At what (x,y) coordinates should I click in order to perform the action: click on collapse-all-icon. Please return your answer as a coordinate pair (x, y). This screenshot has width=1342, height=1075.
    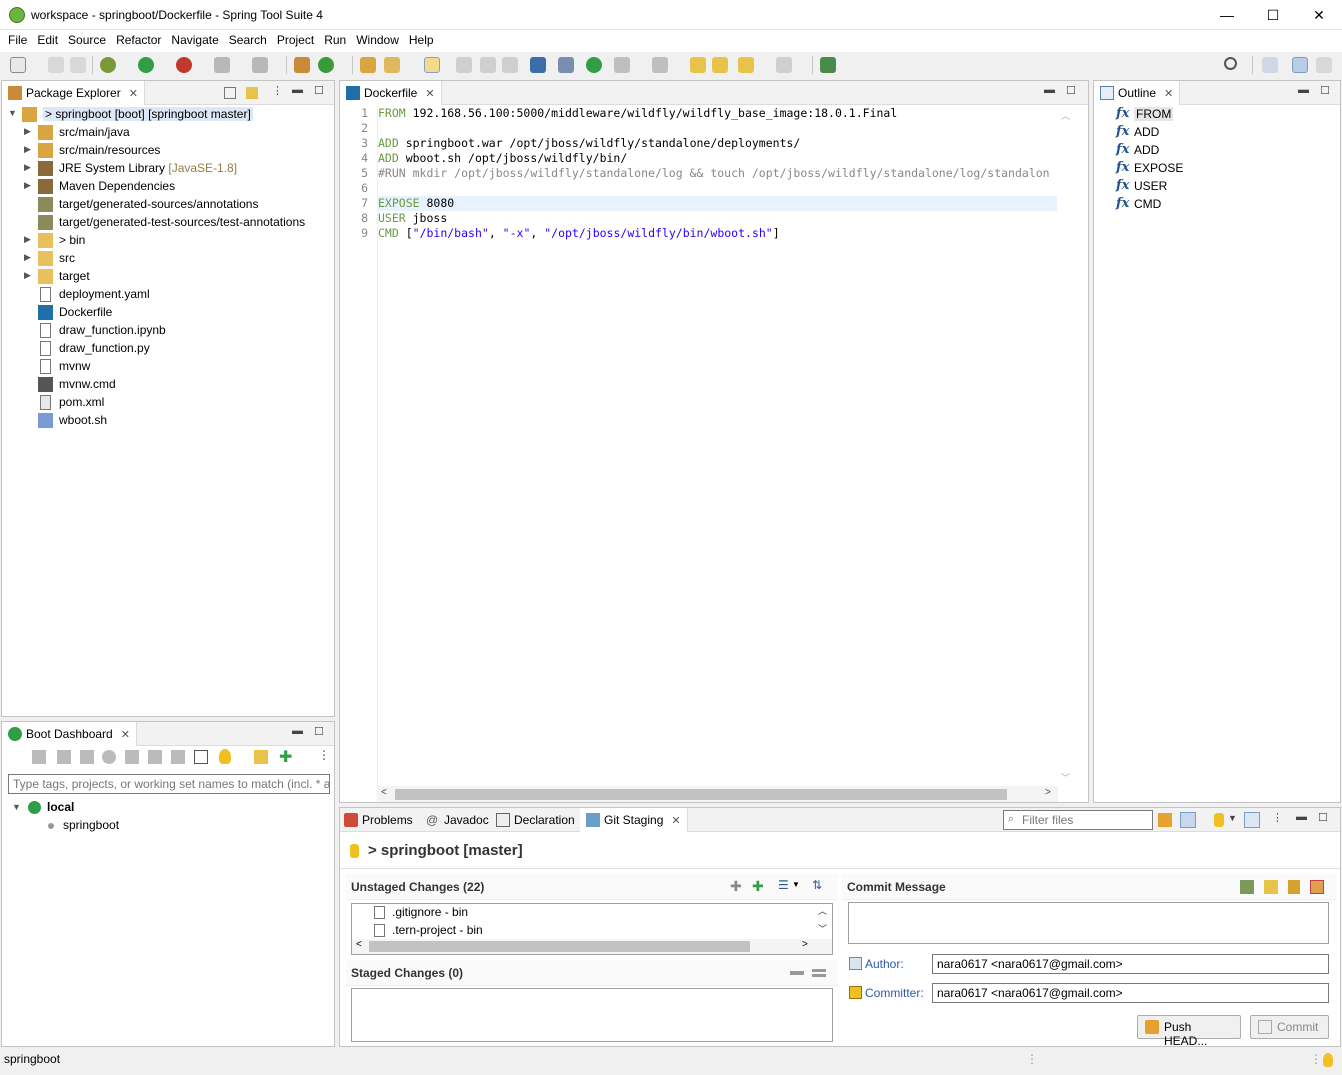
    Looking at the image, I should click on (230, 93).